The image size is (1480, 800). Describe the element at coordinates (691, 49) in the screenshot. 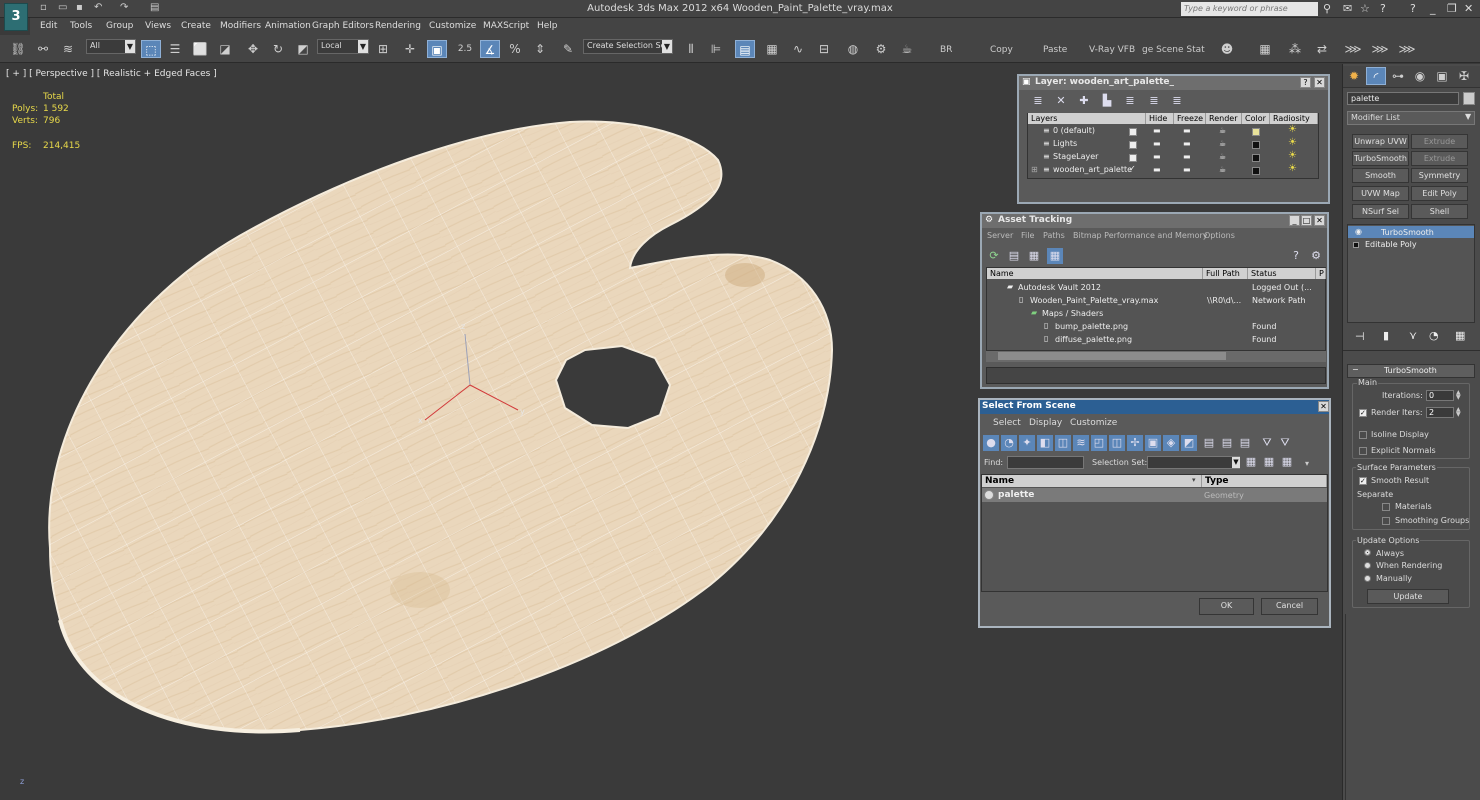

I see `mirror-icon: ⫴` at that location.